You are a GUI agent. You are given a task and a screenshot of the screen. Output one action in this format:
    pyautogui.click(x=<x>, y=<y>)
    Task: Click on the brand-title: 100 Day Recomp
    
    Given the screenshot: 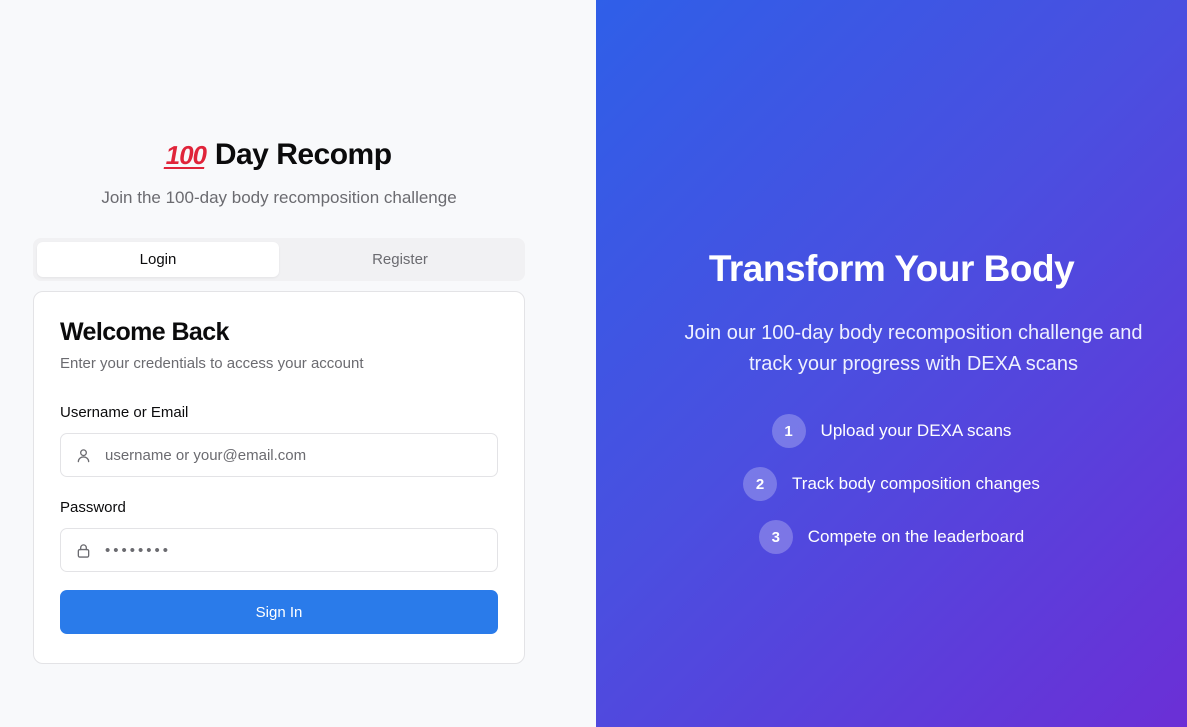 What is the action you would take?
    pyautogui.click(x=279, y=155)
    